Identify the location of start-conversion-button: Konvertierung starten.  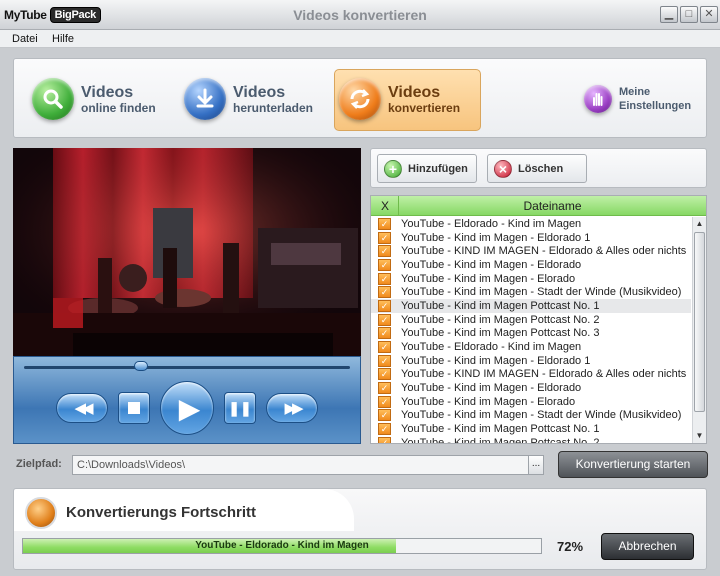
(633, 464).